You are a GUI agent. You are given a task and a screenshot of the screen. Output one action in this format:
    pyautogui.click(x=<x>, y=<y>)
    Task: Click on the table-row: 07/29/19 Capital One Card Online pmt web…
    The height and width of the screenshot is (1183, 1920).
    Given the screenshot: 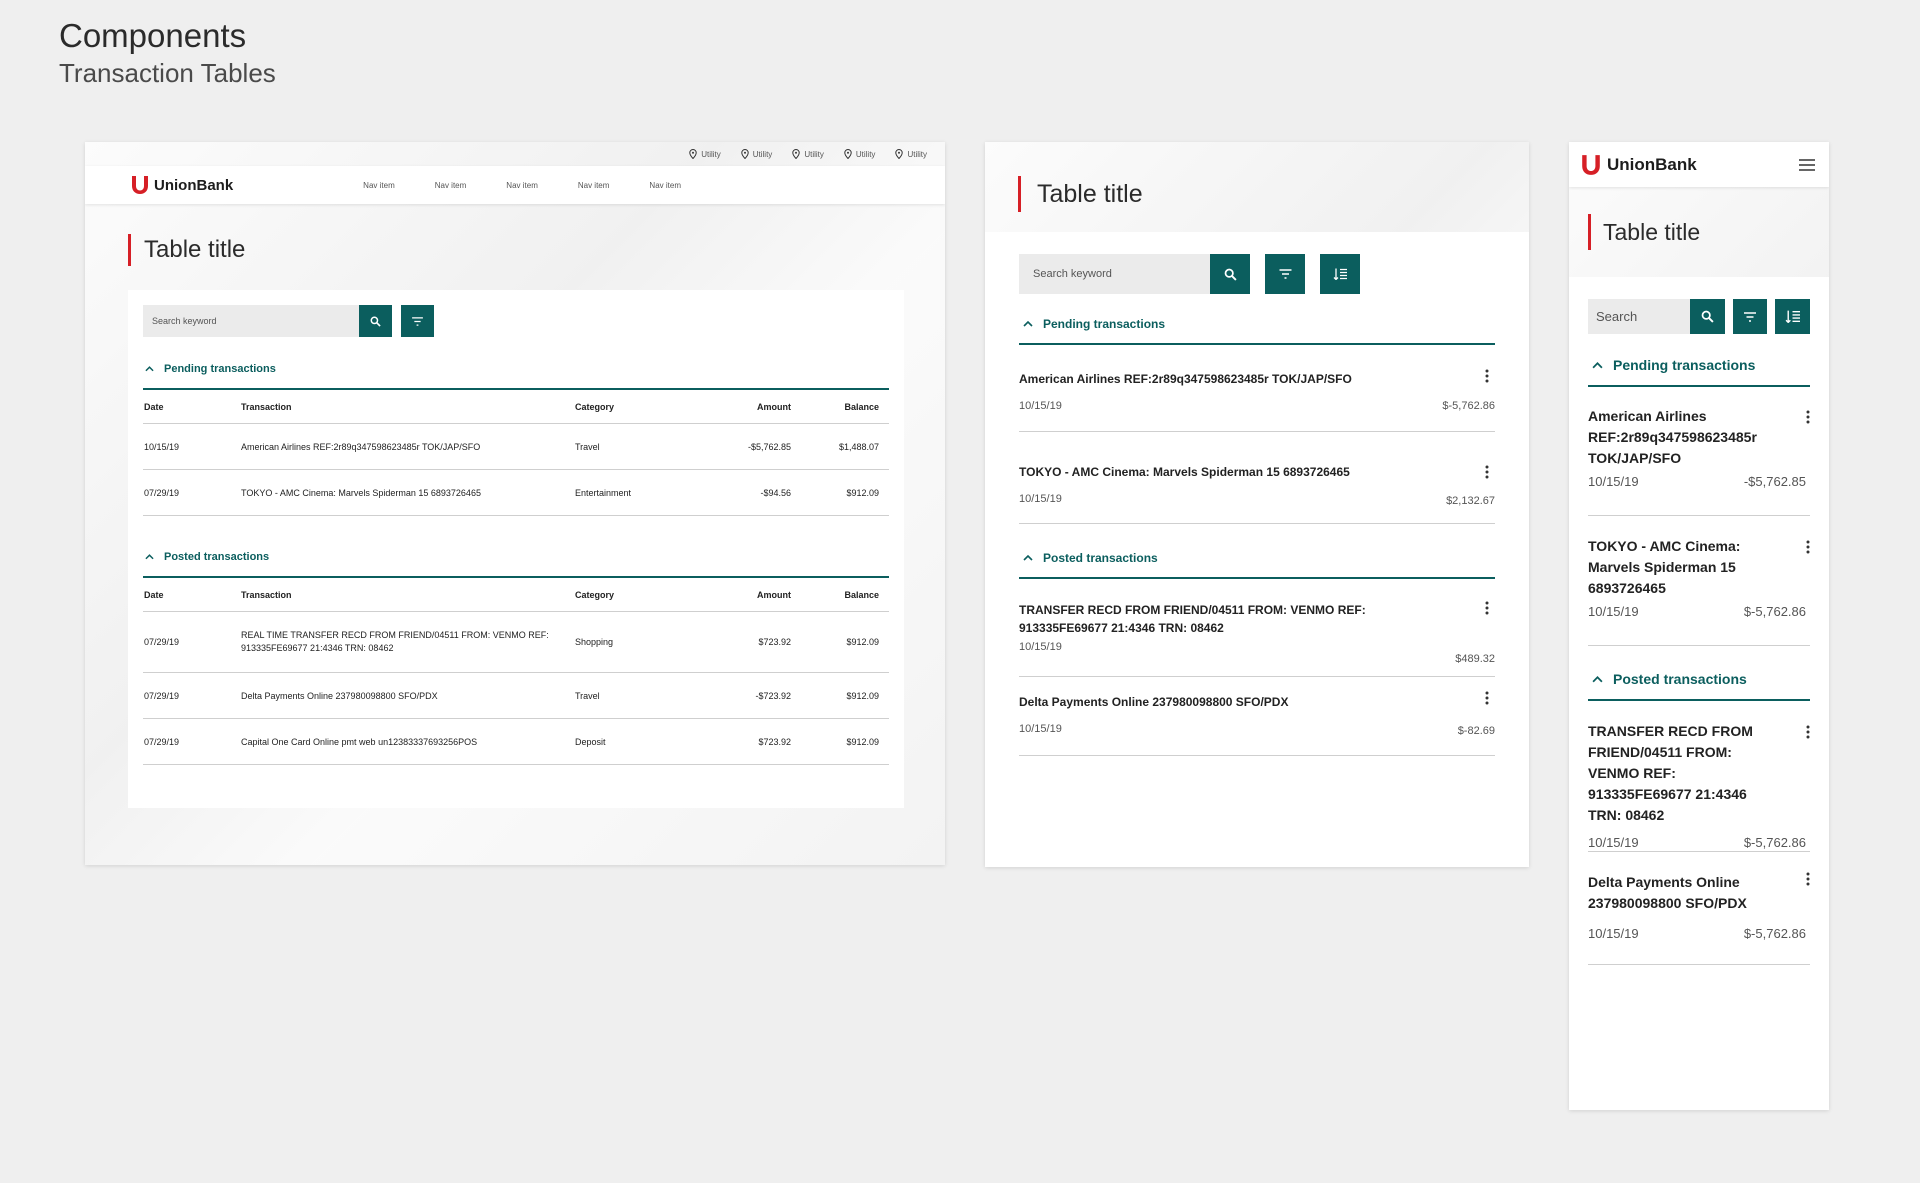 What is the action you would take?
    pyautogui.click(x=516, y=741)
    